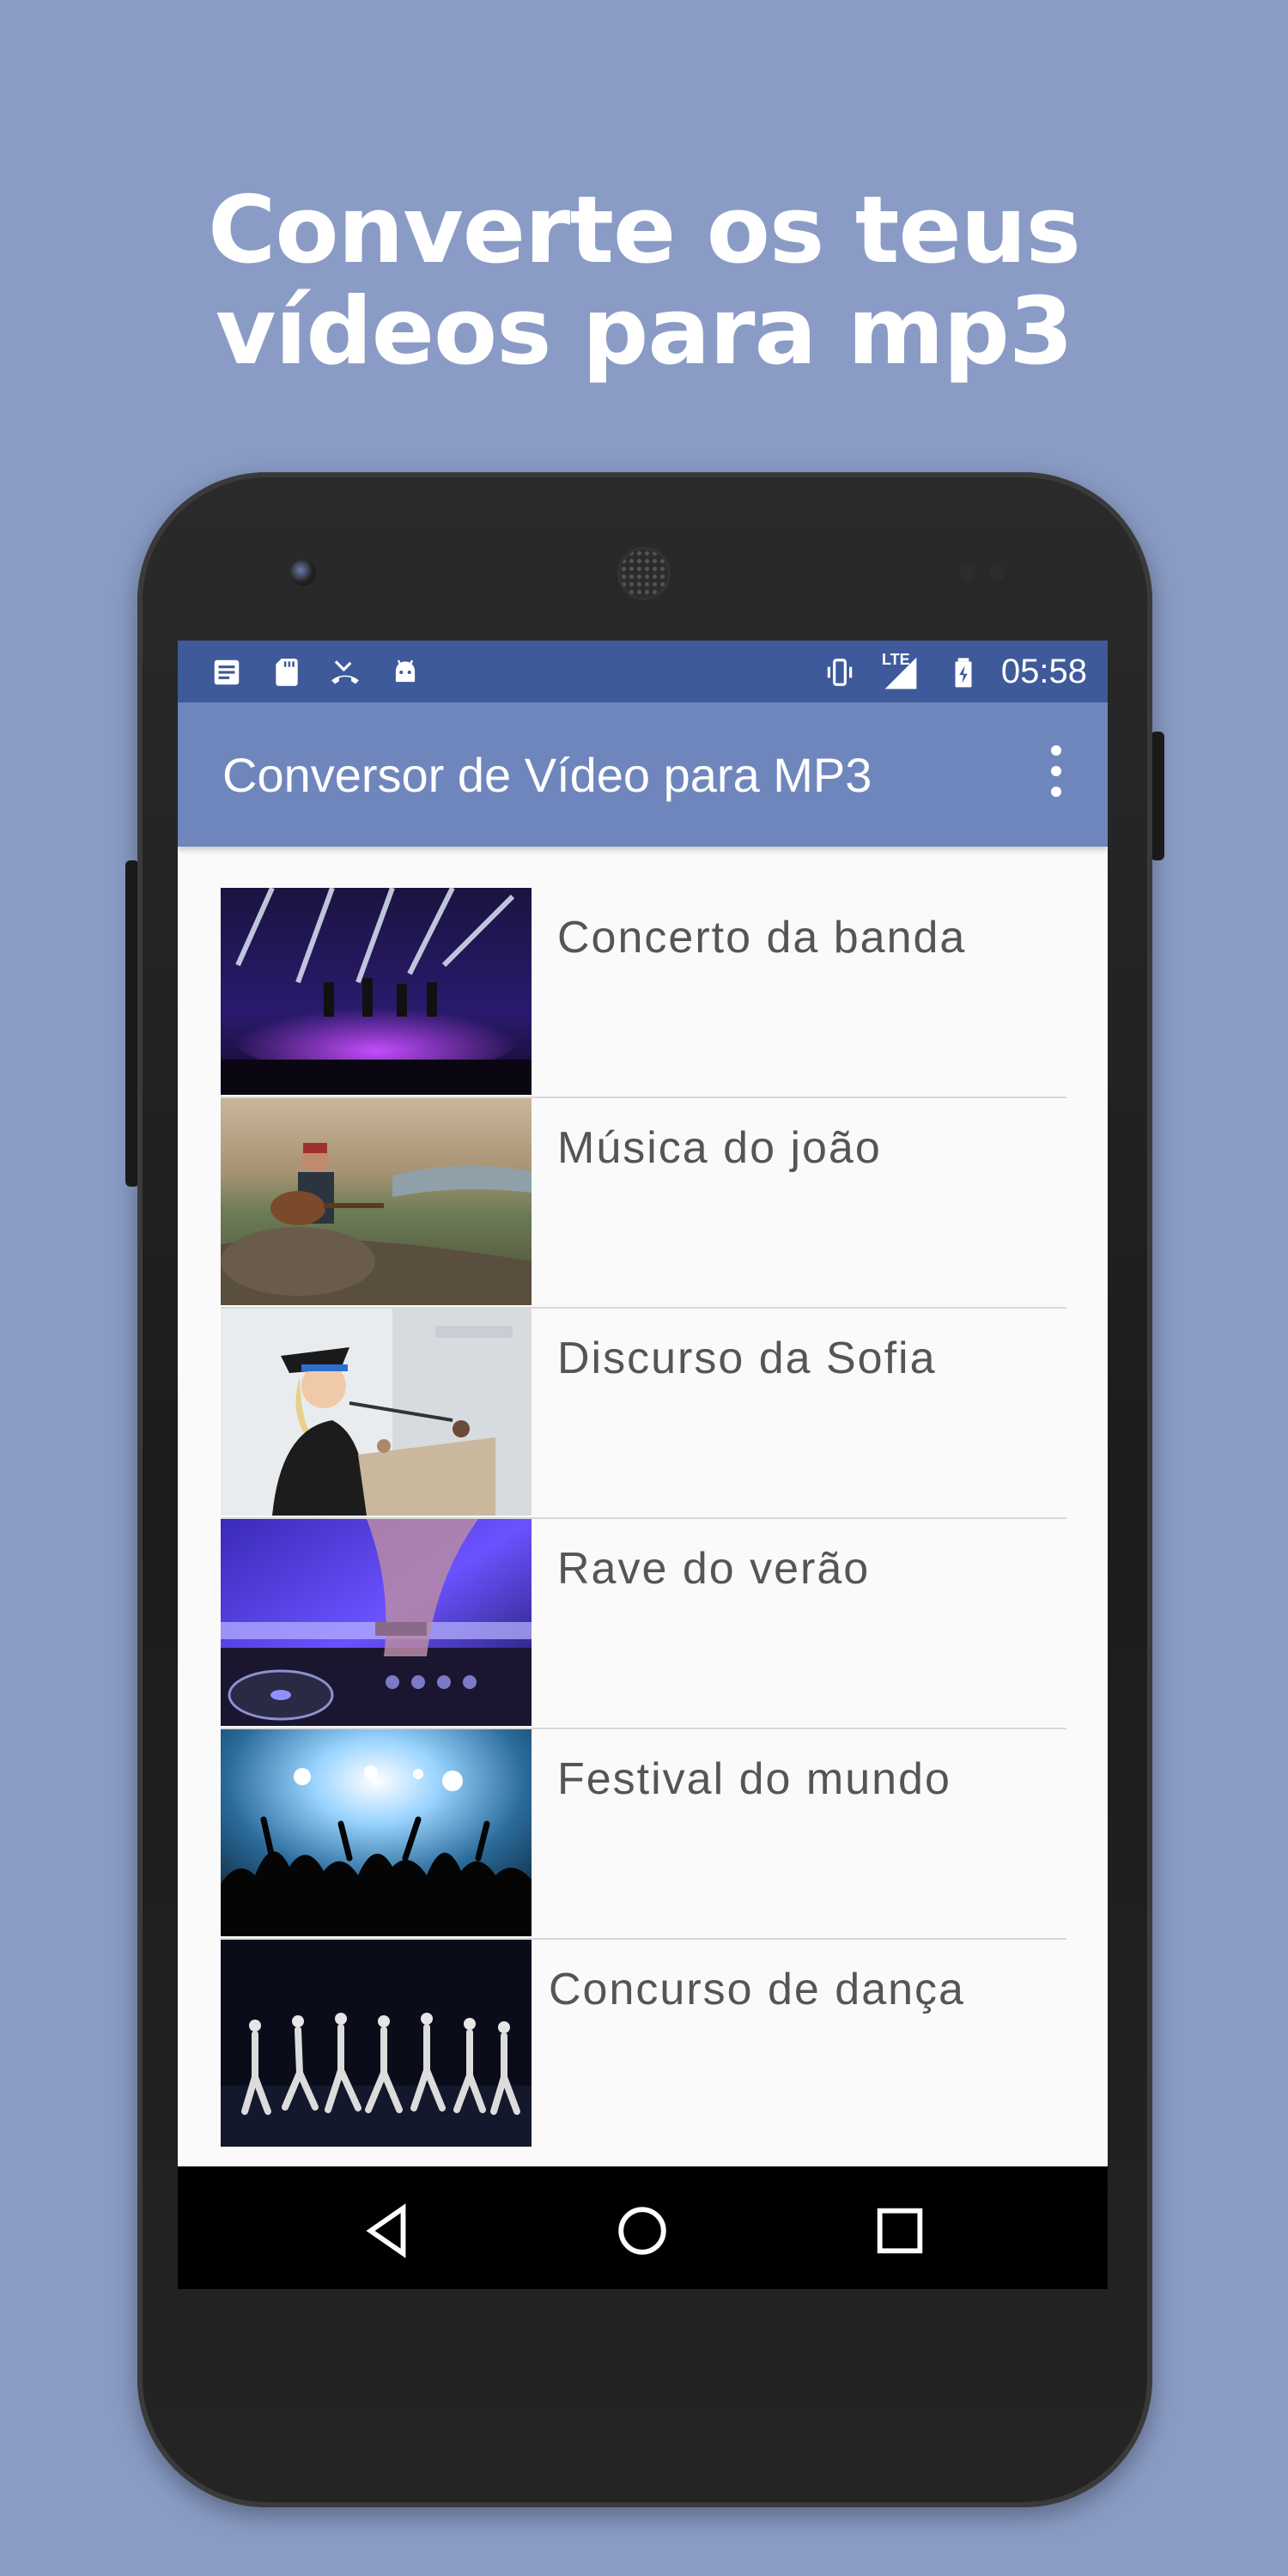 This screenshot has width=1288, height=2576. I want to click on video-title: Música do joão, so click(719, 1148).